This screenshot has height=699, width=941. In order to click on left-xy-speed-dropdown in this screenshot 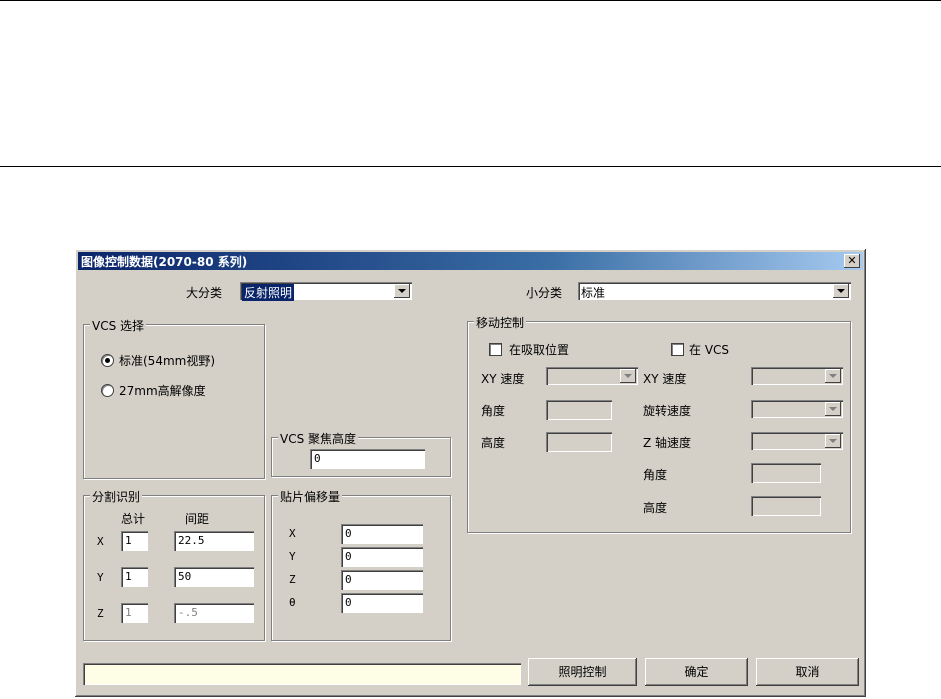, I will do `click(628, 376)`.